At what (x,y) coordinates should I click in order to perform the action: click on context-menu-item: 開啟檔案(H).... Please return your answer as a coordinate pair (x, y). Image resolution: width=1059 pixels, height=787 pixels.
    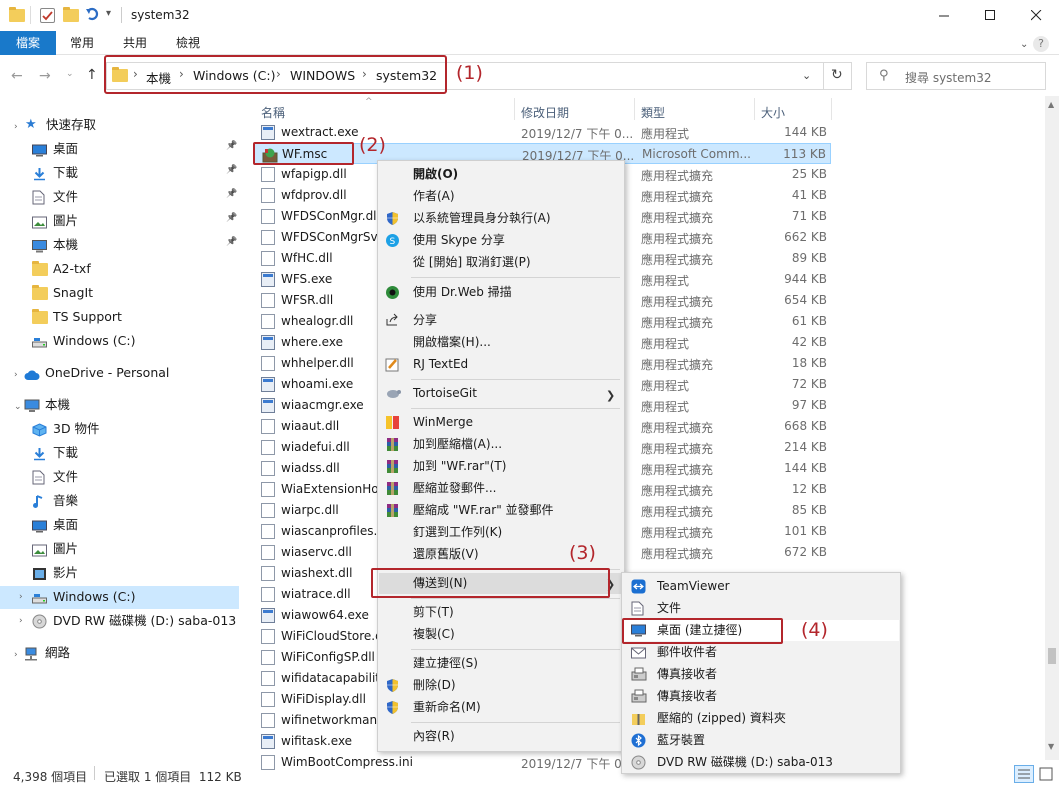
    Looking at the image, I should click on (501, 342).